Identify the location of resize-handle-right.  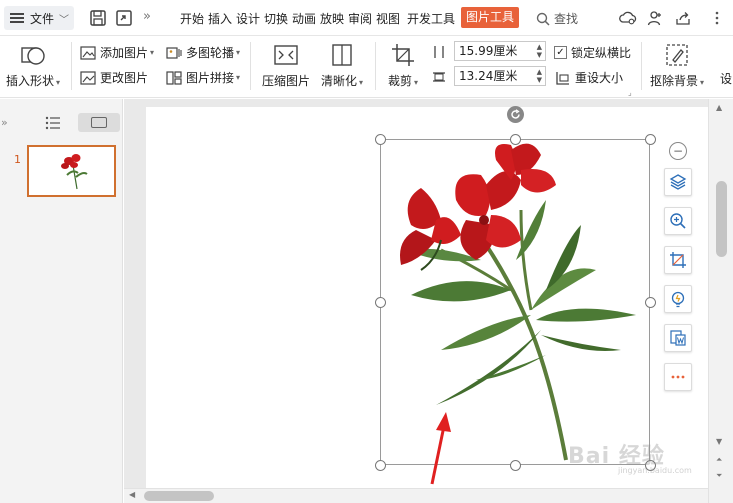
(650, 302).